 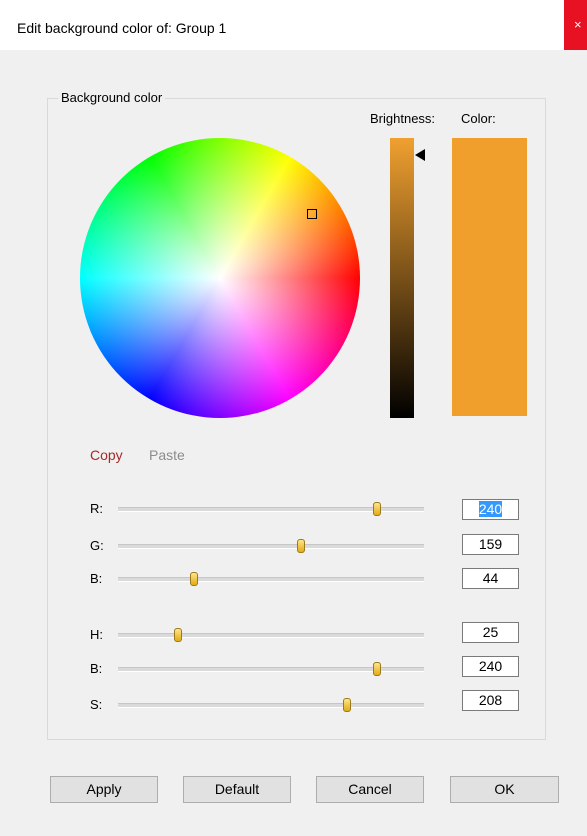 What do you see at coordinates (420, 154) in the screenshot?
I see `brightness-arrow-icon` at bounding box center [420, 154].